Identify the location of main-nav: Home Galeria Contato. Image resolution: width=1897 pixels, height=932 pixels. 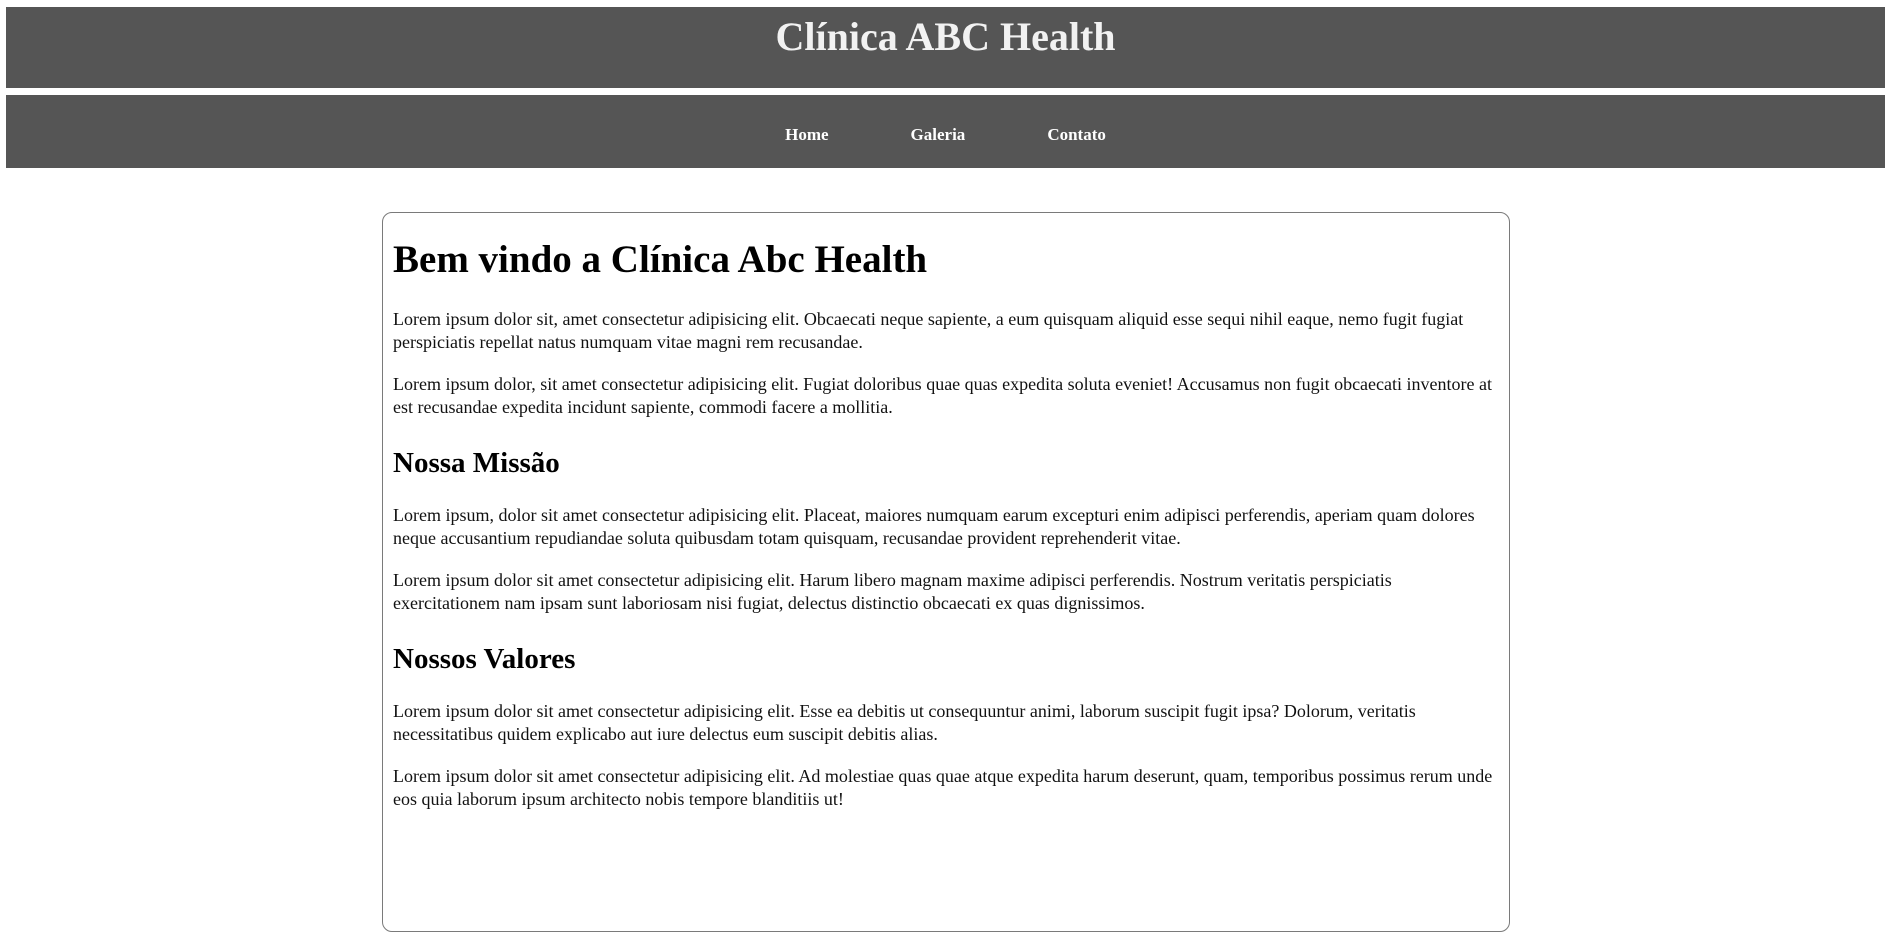
(945, 131).